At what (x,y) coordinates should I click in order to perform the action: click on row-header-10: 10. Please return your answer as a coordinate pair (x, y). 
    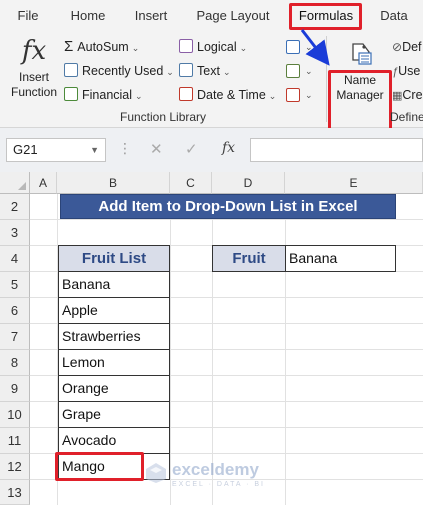
    Looking at the image, I should click on (15, 415).